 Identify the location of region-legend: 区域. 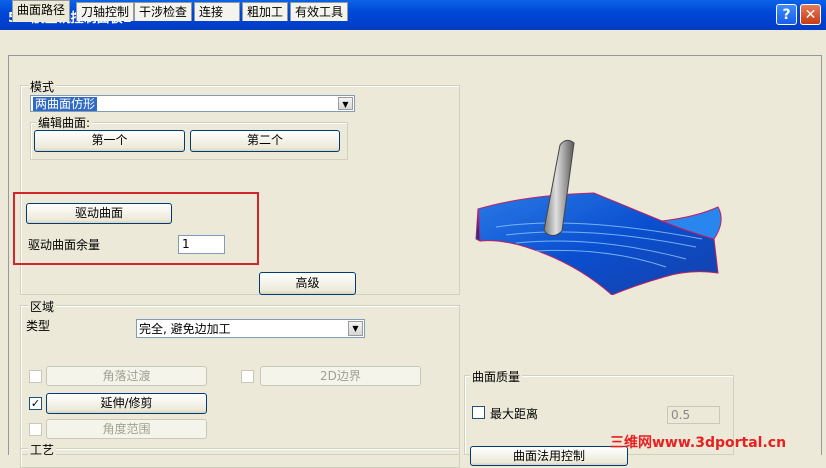
(42, 306).